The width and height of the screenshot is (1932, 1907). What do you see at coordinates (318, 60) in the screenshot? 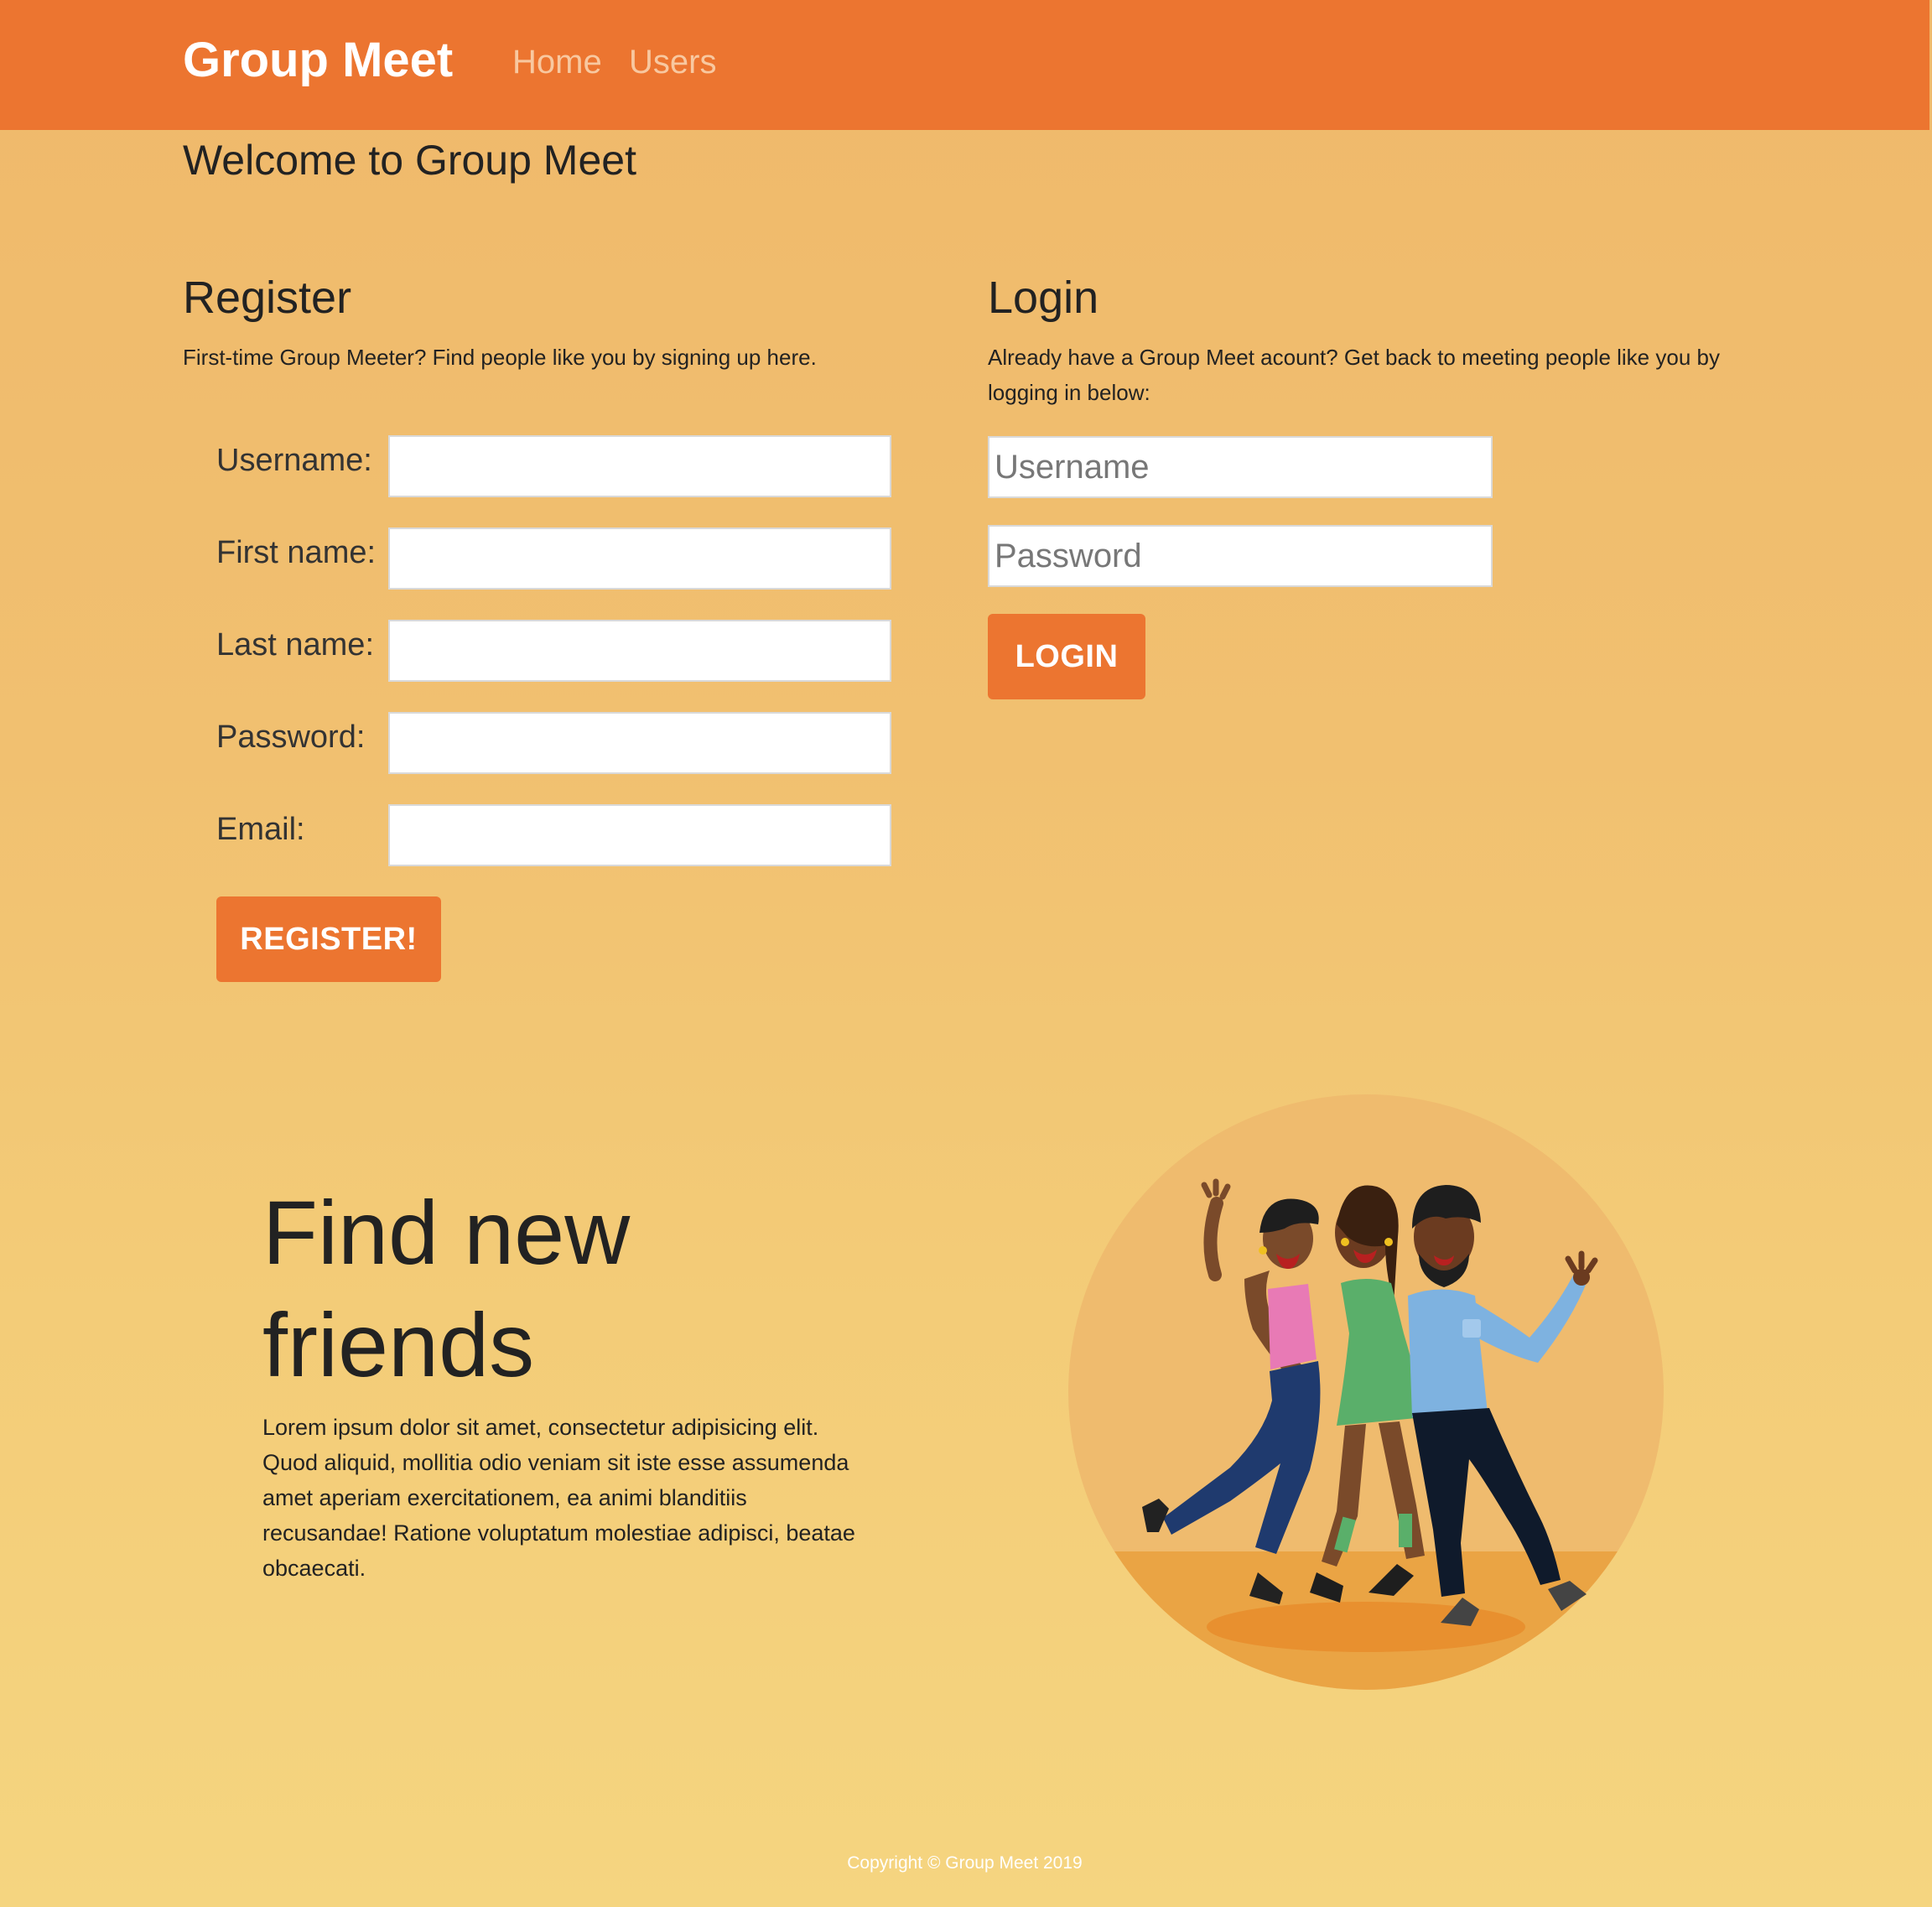
I see `brand-logo: Group Meet` at bounding box center [318, 60].